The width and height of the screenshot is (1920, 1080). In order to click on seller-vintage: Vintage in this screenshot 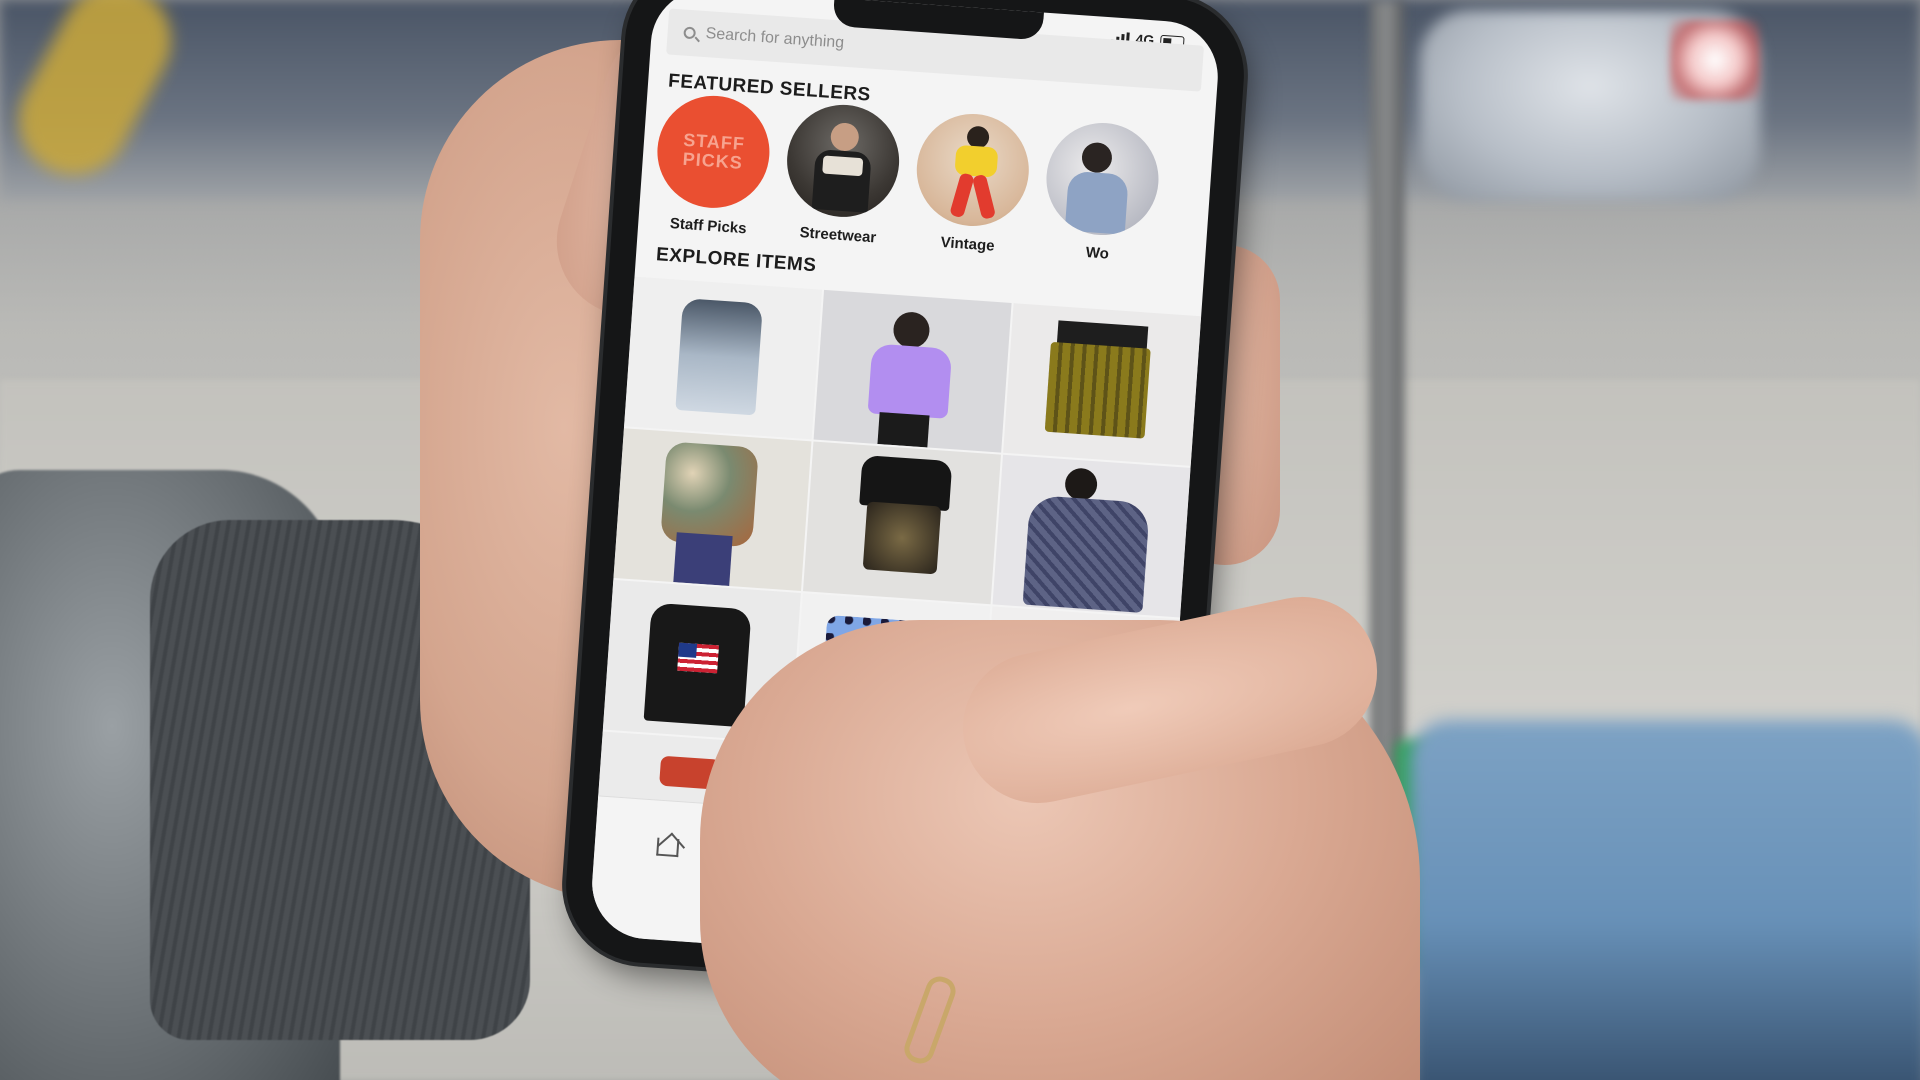, I will do `click(972, 183)`.